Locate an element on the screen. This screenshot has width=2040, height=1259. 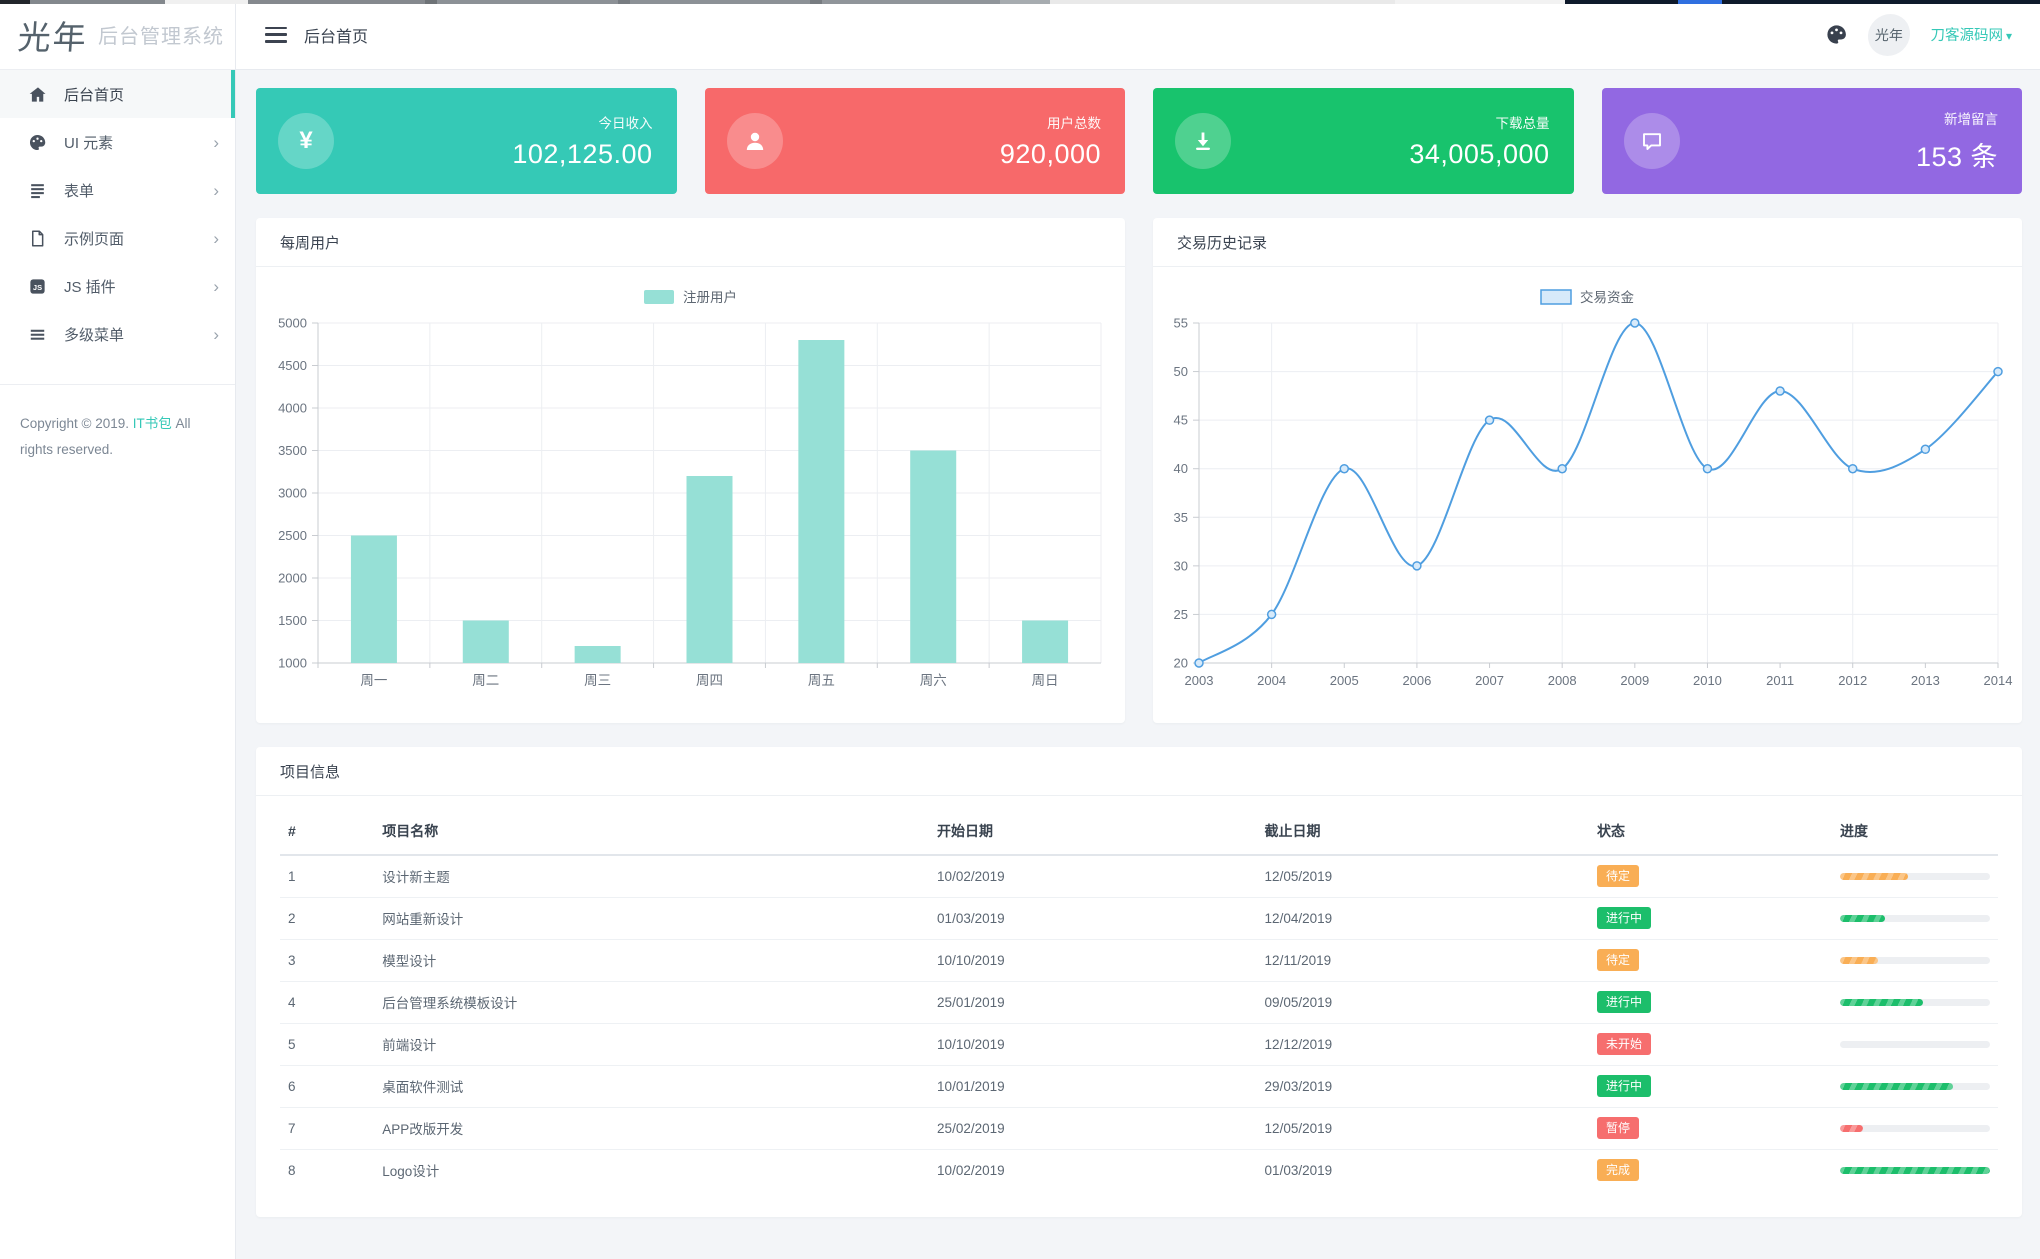
stat-card-3: 新增留言 153 条 is located at coordinates (1811, 141).